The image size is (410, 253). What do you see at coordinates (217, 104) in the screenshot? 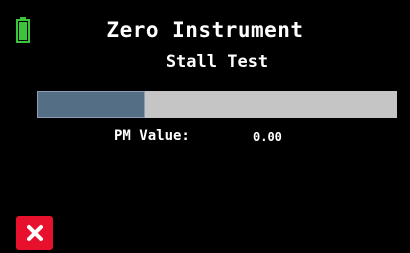
I see `progress-bar` at bounding box center [217, 104].